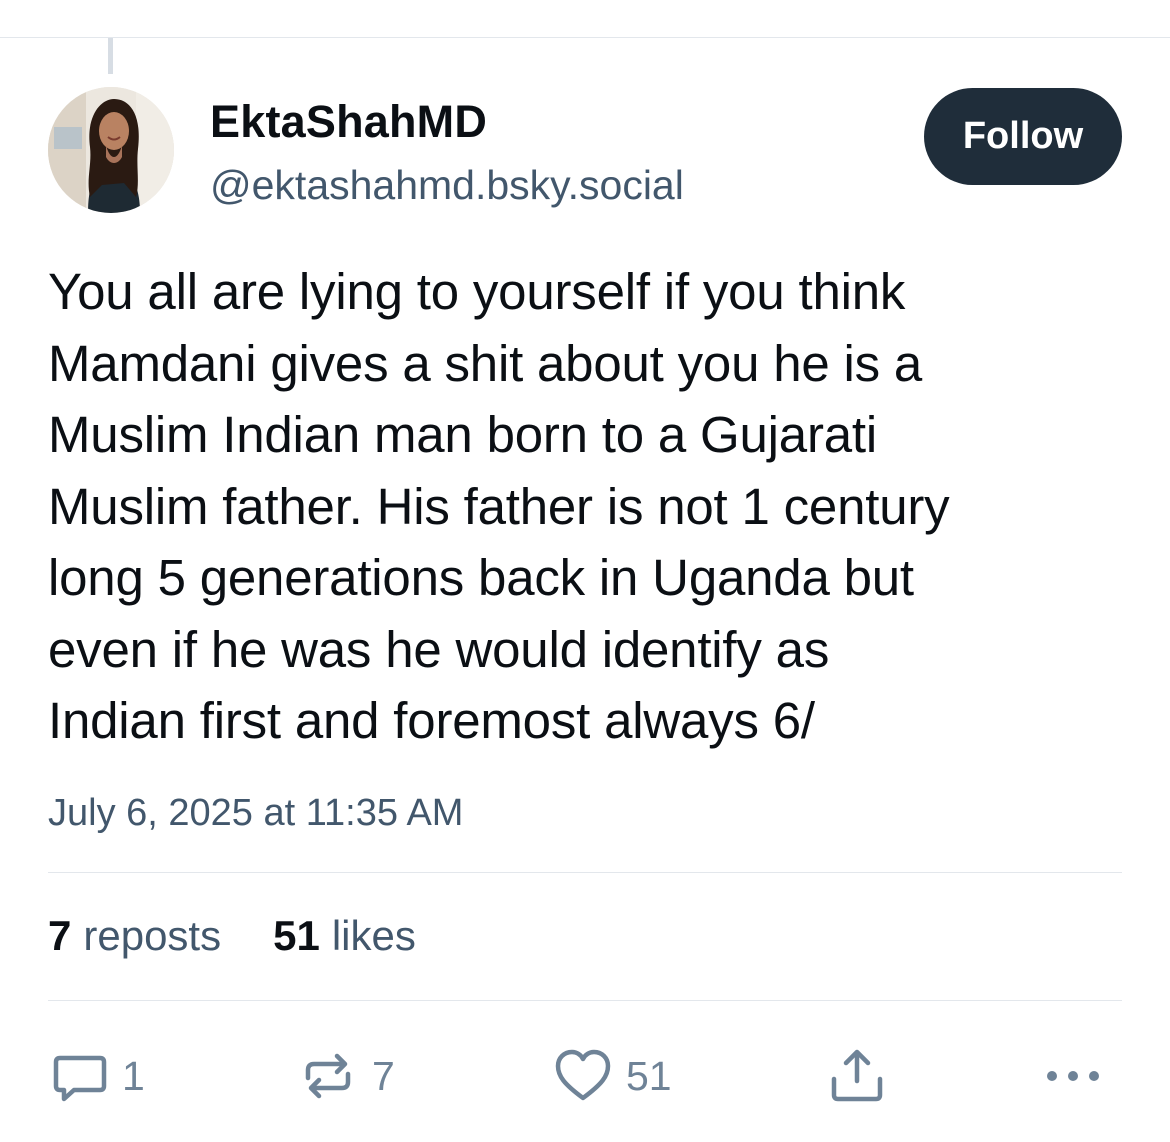 The width and height of the screenshot is (1170, 1142). I want to click on more-options-button, so click(1074, 1076).